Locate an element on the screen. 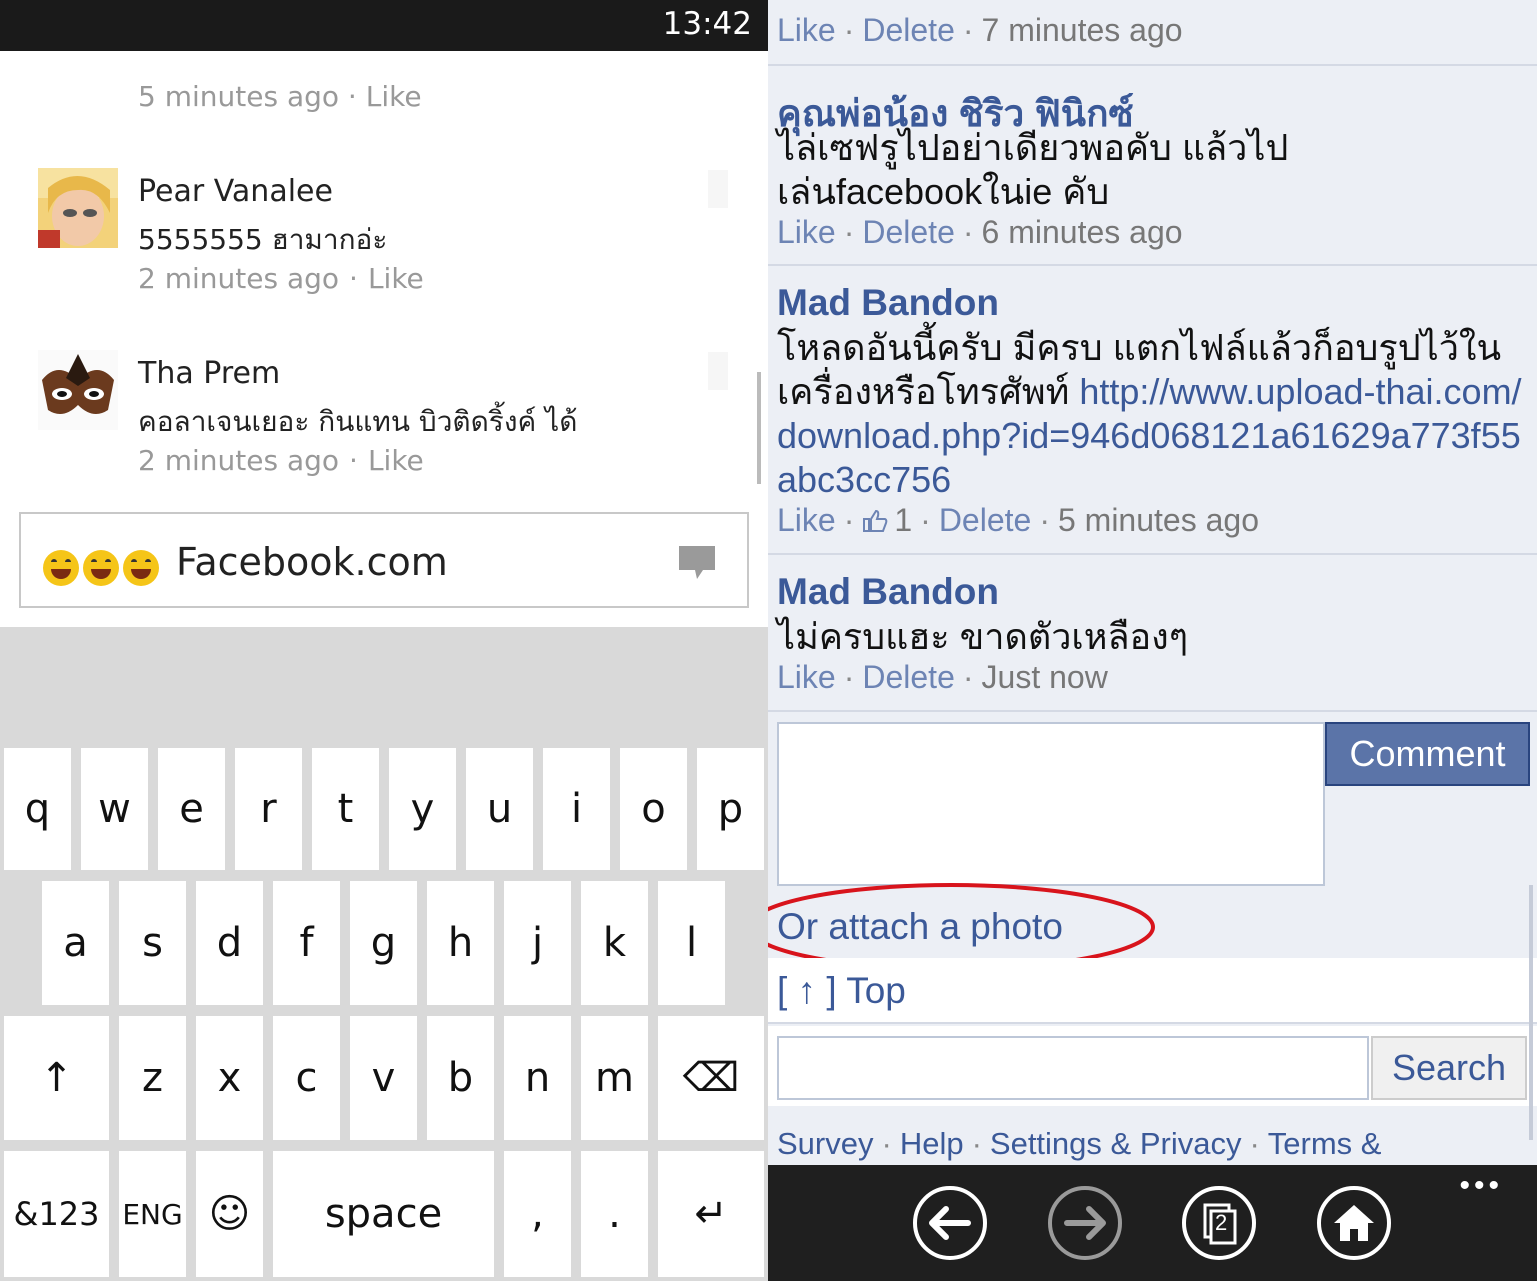 The height and width of the screenshot is (1281, 1537). key-q: q is located at coordinates (37, 809).